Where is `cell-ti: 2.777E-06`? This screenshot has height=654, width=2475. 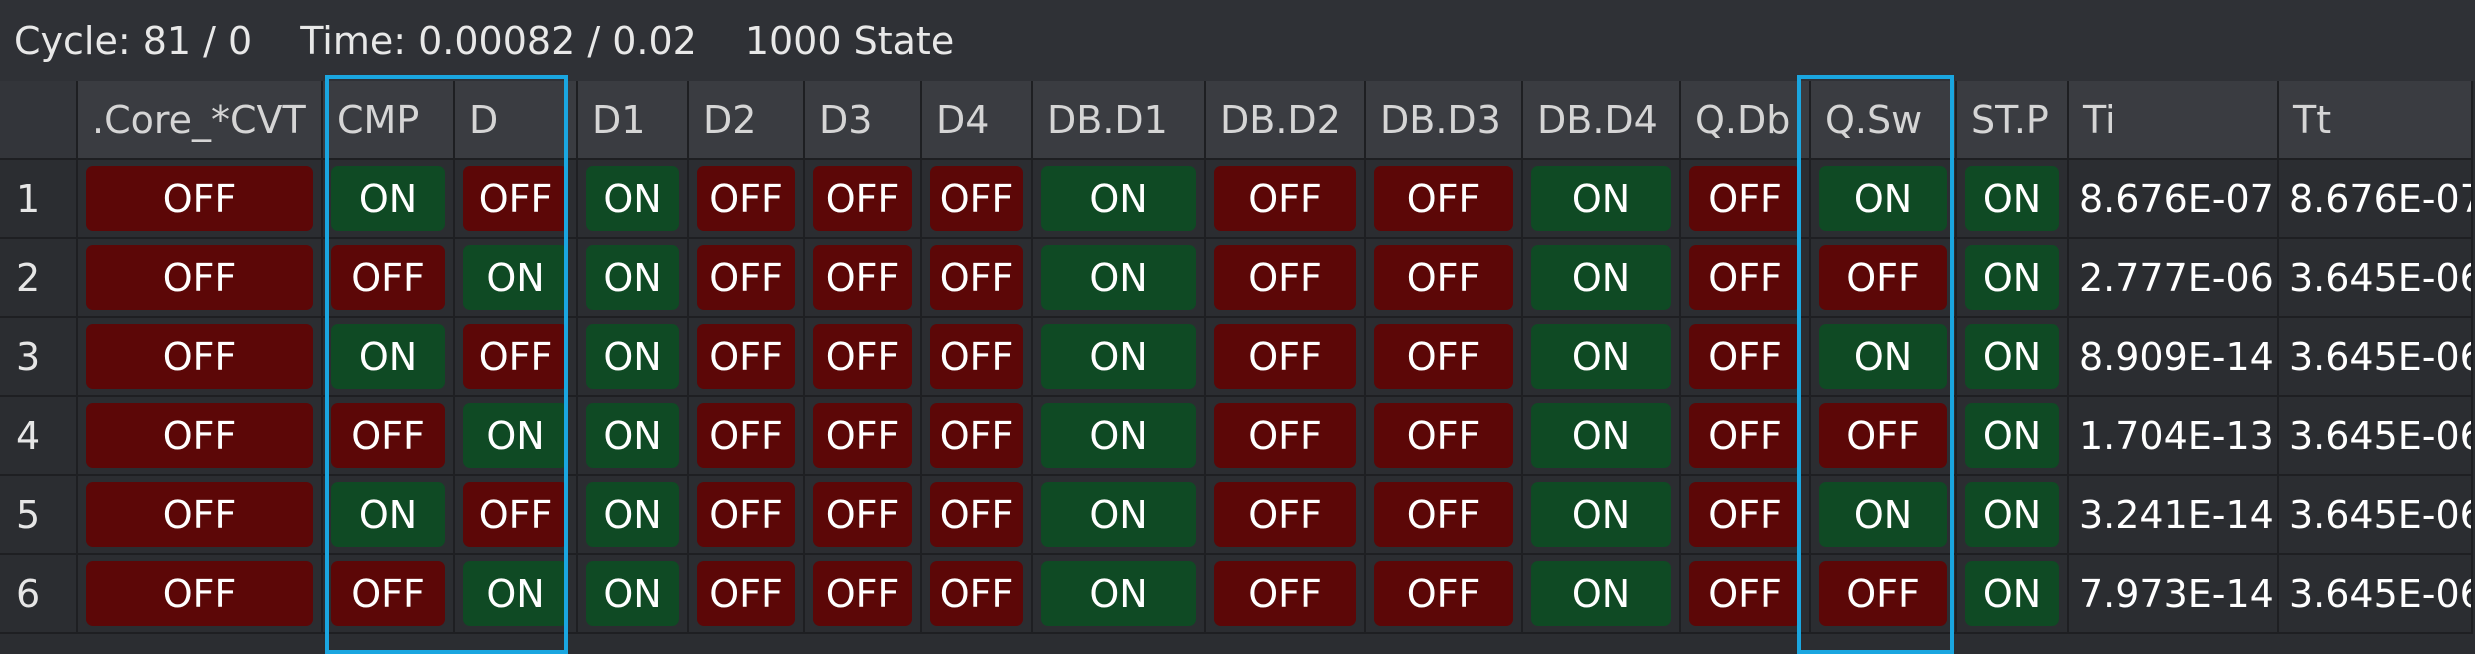
cell-ti: 2.777E-06 is located at coordinates (2174, 278).